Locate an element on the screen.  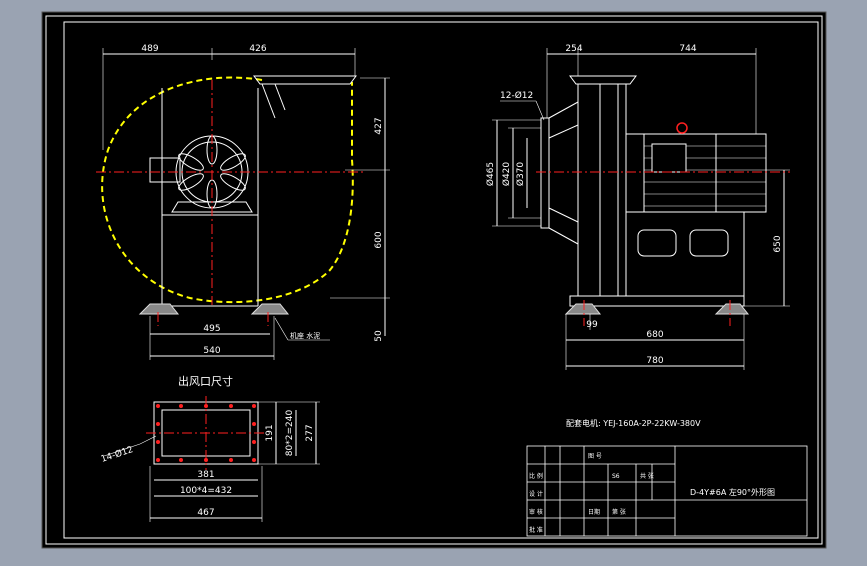
motor-spec: 配套电机: YEJ-160A-2P-22KW-380V is located at coordinates (633, 423).